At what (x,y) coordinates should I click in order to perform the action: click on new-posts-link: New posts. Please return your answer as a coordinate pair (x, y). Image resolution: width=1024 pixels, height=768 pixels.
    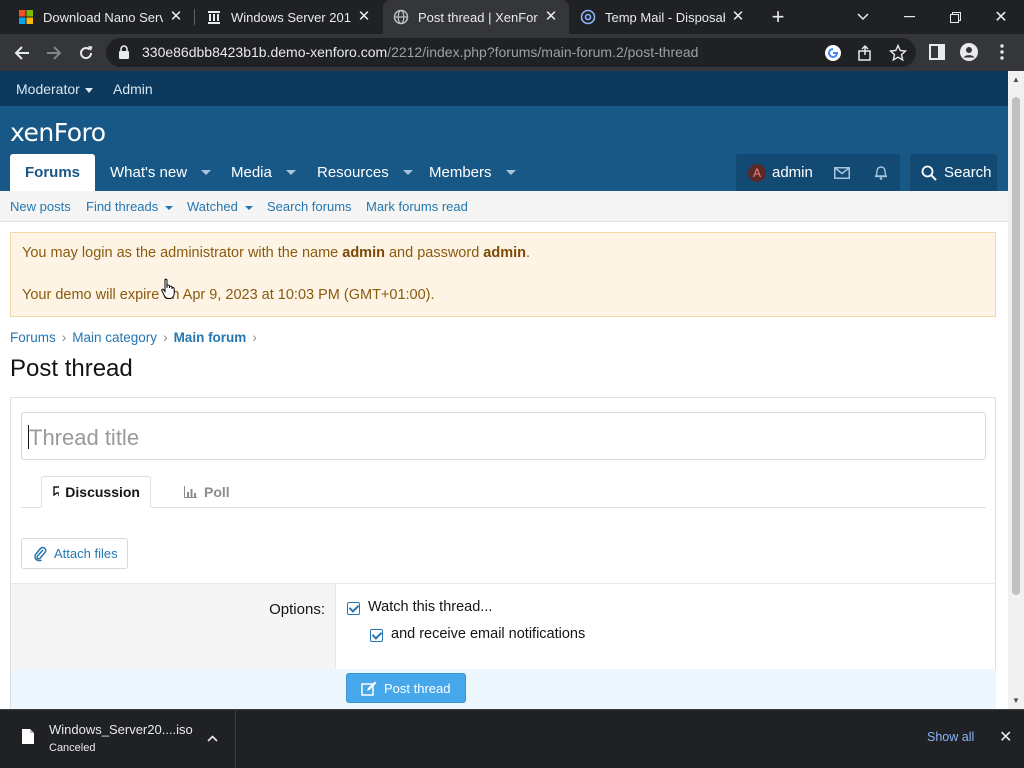
    Looking at the image, I should click on (40, 206).